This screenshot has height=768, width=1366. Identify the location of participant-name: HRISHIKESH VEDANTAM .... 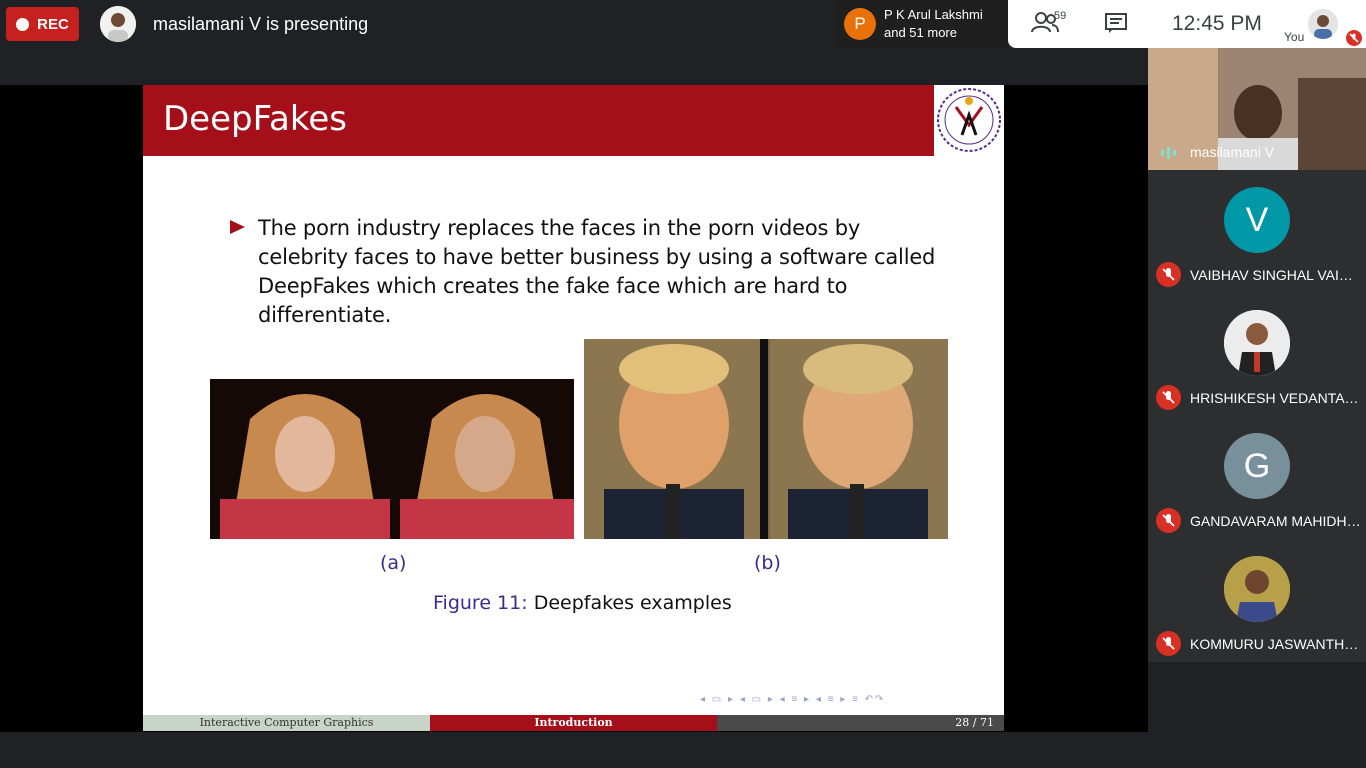
(1276, 398).